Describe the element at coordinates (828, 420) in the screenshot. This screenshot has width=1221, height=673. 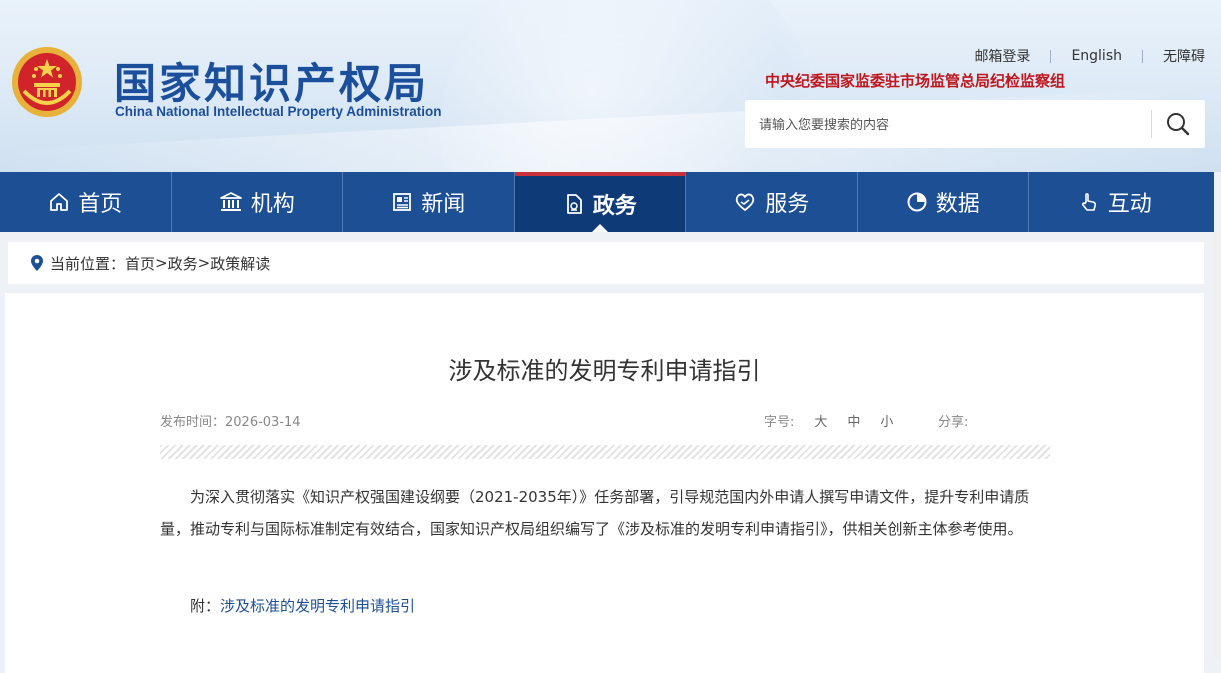
I see `font-size-controls: 字号: 大 中 小` at that location.